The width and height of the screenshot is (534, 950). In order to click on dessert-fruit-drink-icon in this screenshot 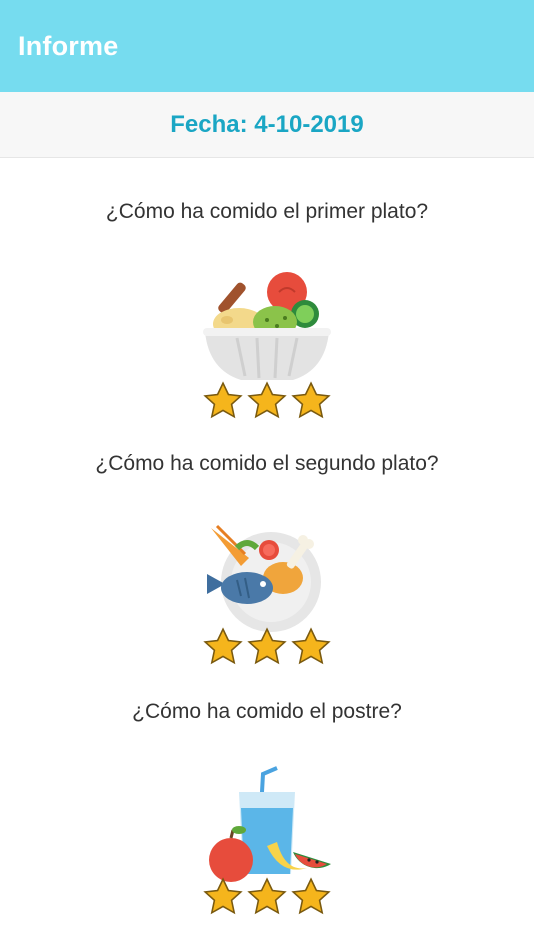, I will do `click(270, 824)`.